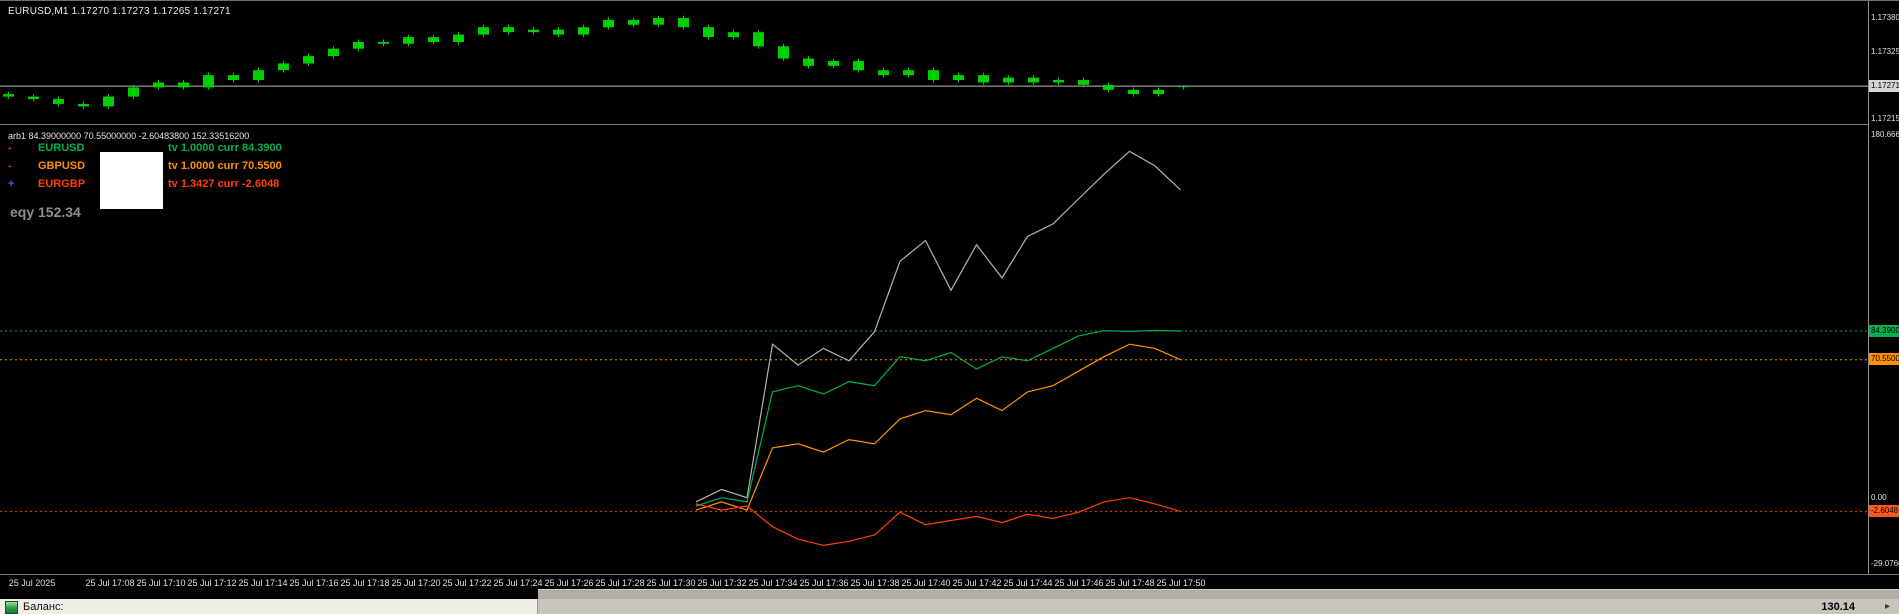  I want to click on plus-icon: +, so click(11, 184).